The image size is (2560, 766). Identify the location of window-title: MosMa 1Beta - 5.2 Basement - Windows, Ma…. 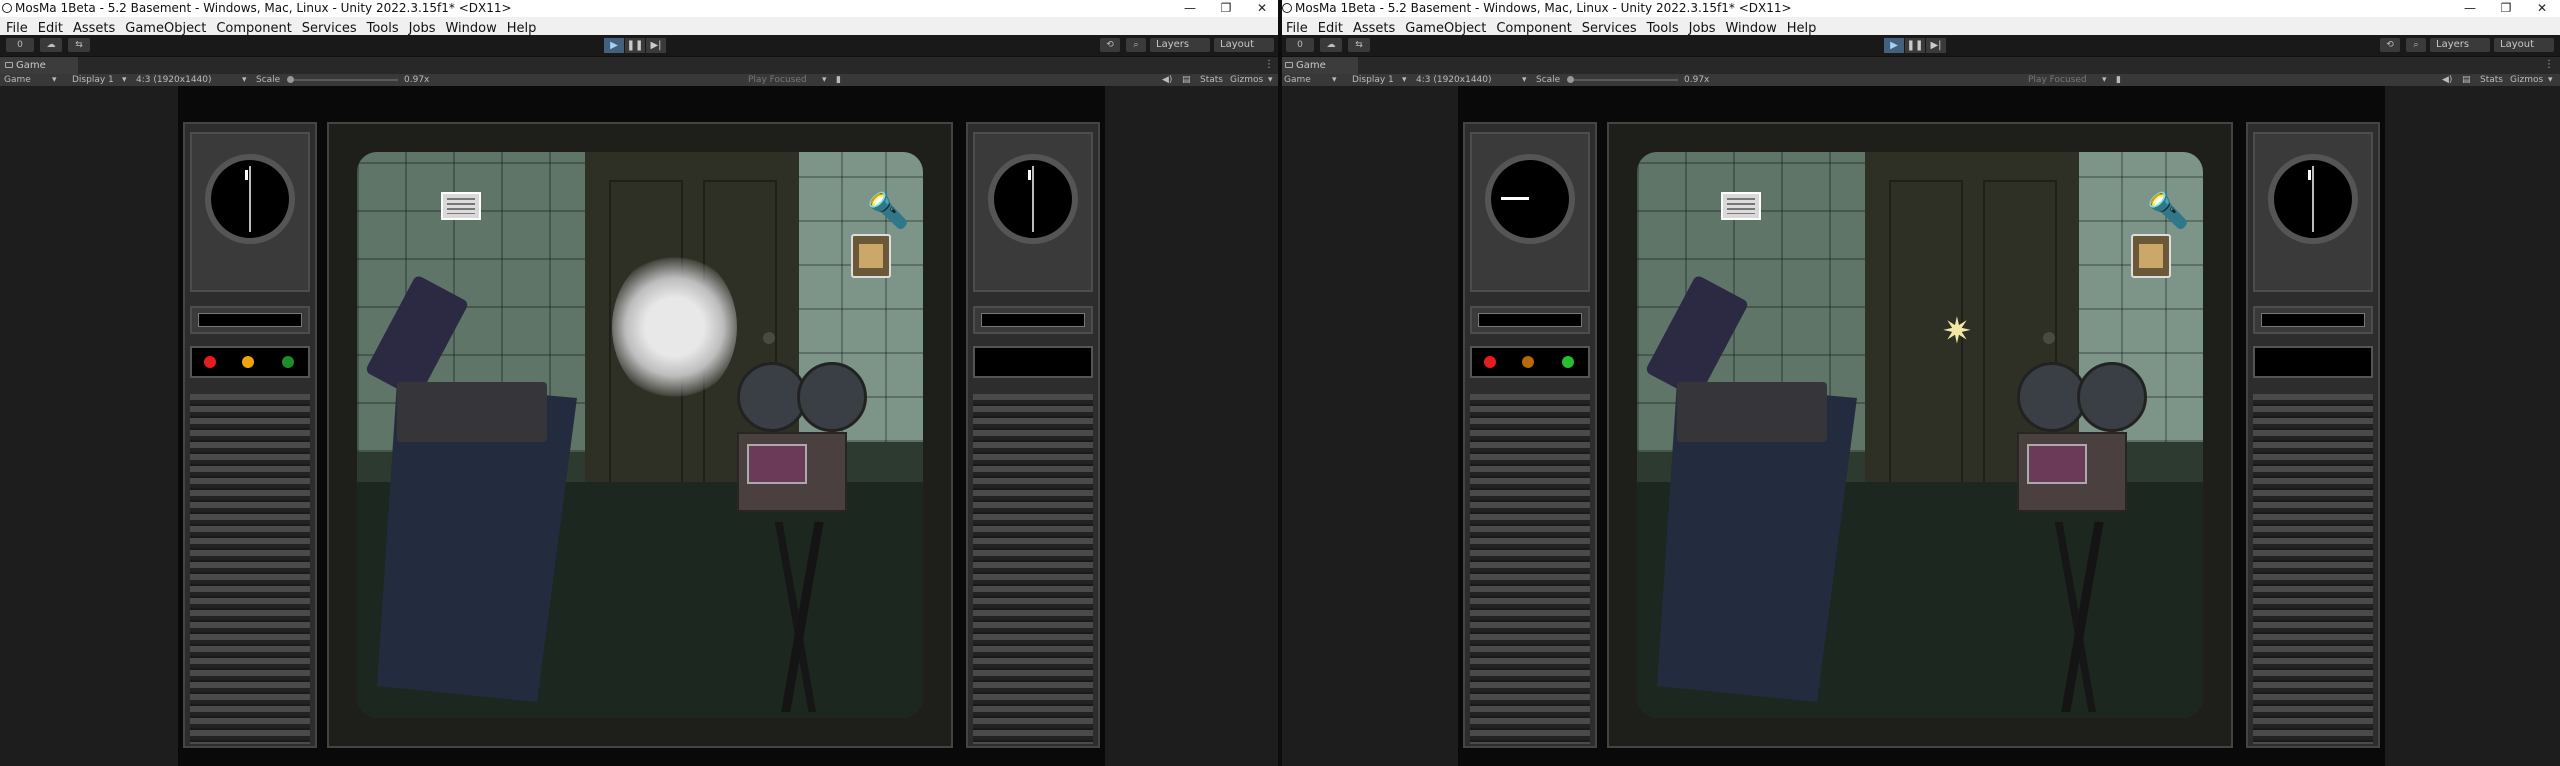
(263, 8).